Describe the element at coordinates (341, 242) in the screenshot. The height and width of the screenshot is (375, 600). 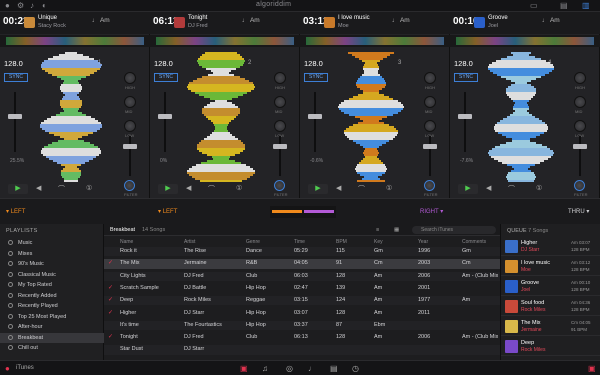
I see `column-header: BPM` at that location.